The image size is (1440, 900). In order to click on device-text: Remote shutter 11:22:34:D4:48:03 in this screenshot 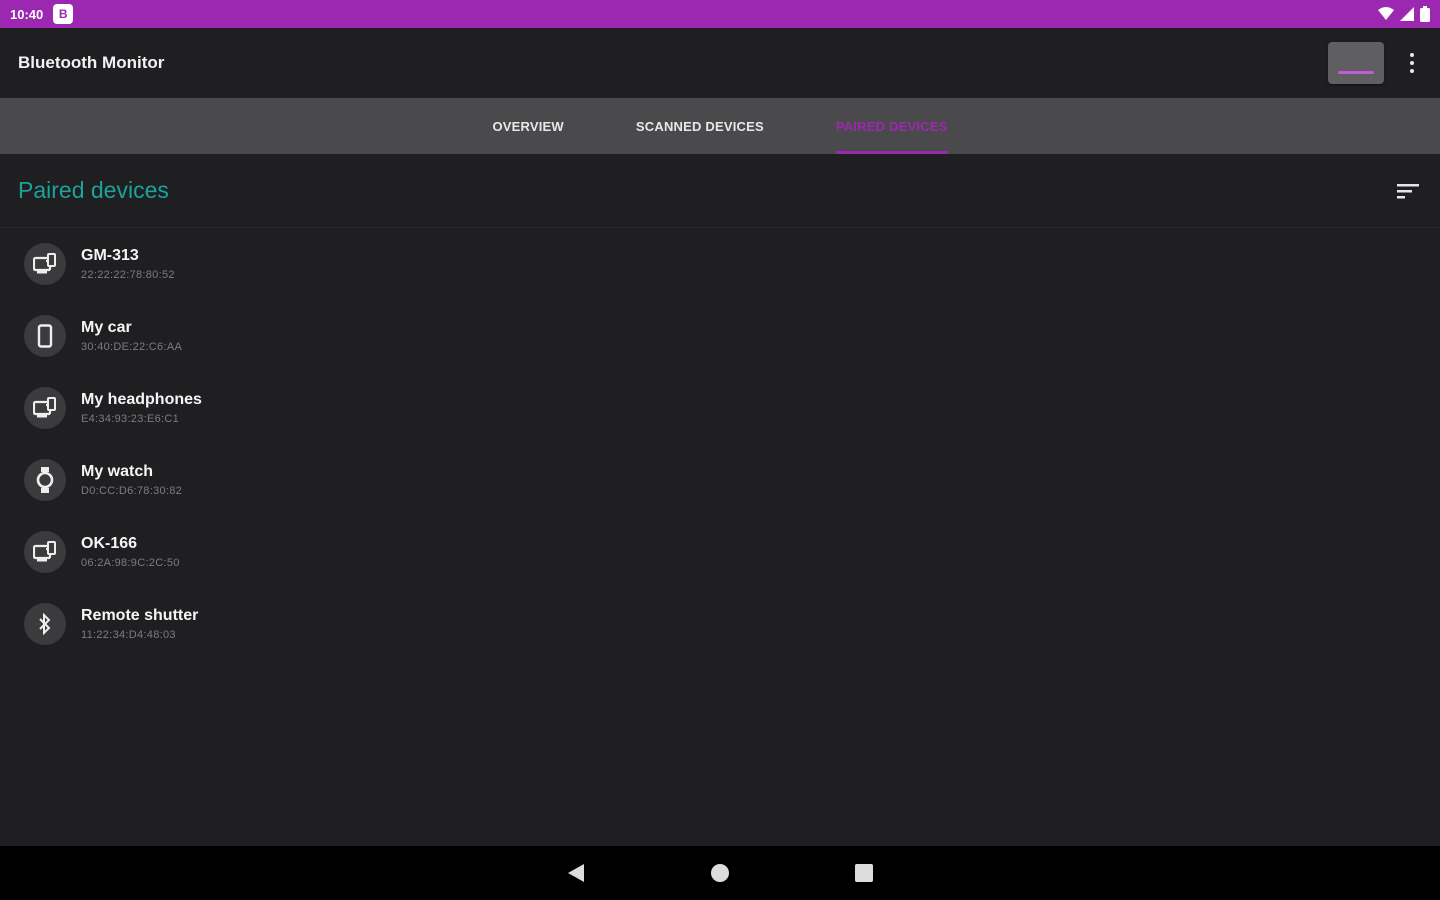, I will do `click(139, 624)`.